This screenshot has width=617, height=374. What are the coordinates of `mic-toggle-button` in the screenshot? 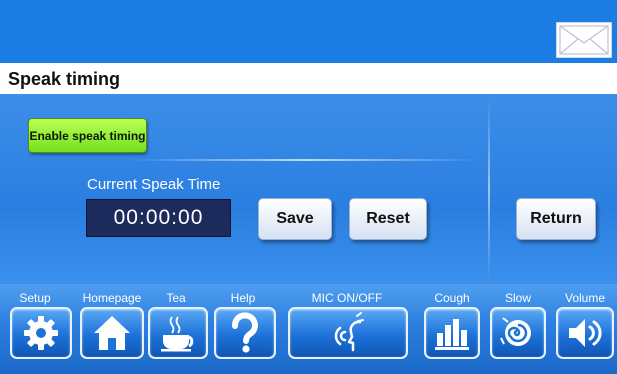 It's located at (348, 333).